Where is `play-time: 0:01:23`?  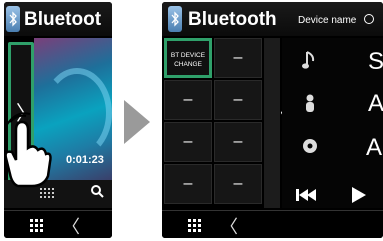 play-time: 0:01:23 is located at coordinates (85, 160).